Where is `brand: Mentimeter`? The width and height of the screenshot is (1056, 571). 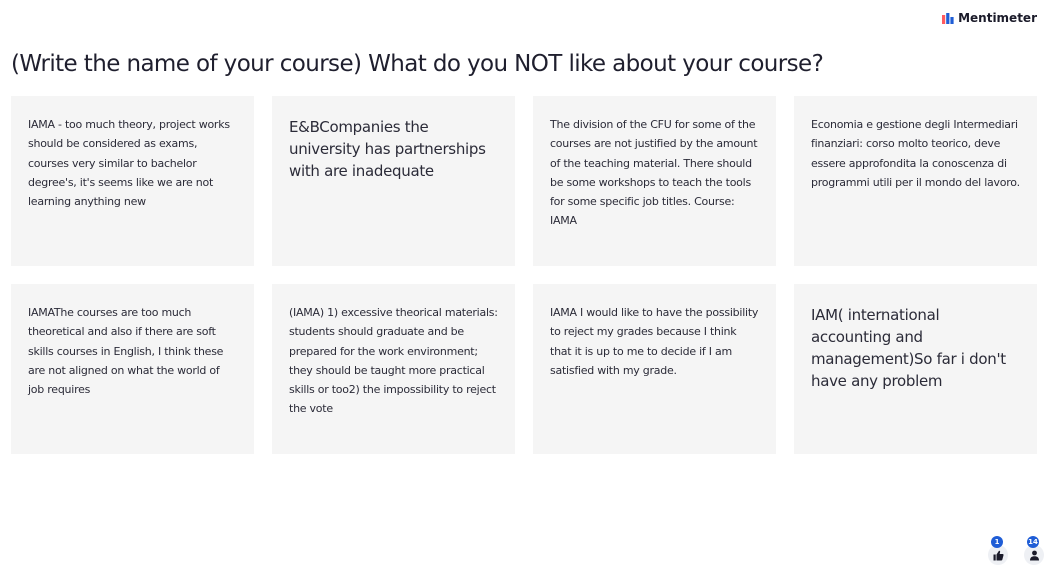 brand: Mentimeter is located at coordinates (989, 18).